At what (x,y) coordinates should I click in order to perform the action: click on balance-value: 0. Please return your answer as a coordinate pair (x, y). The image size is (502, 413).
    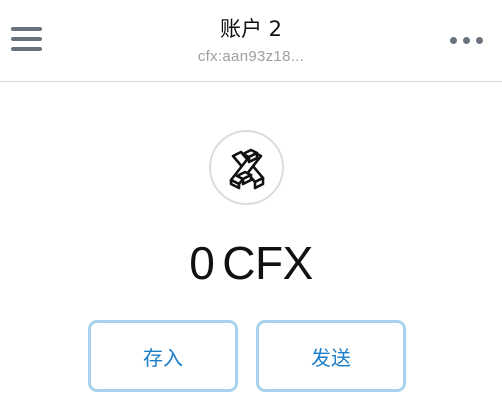
    Looking at the image, I should click on (202, 263).